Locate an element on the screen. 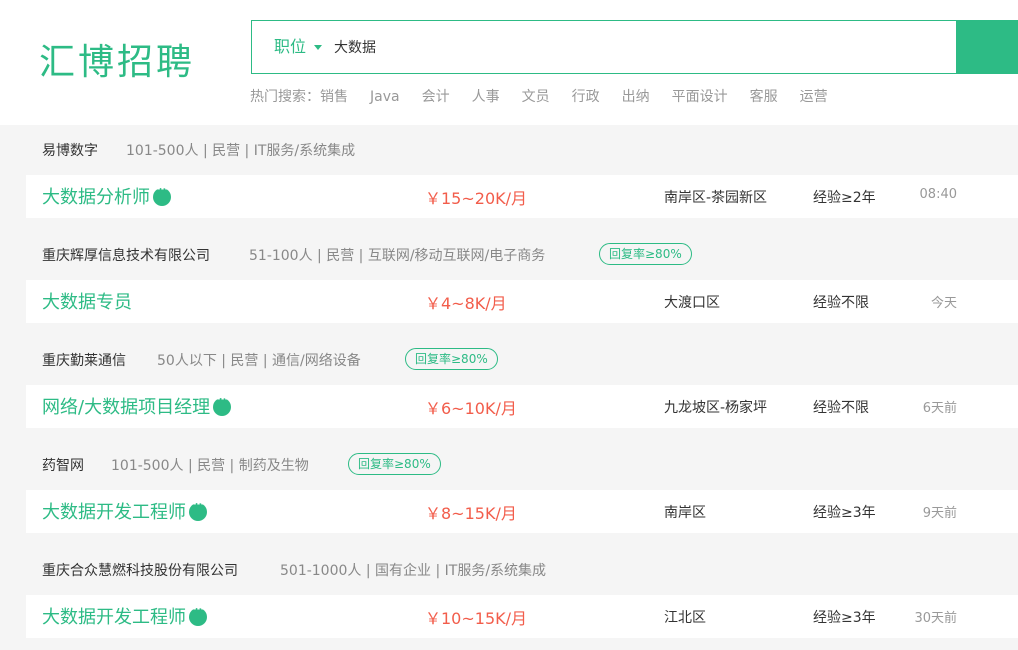 This screenshot has height=650, width=1018. job-title-link: 网络/大数据项目经理 is located at coordinates (137, 405).